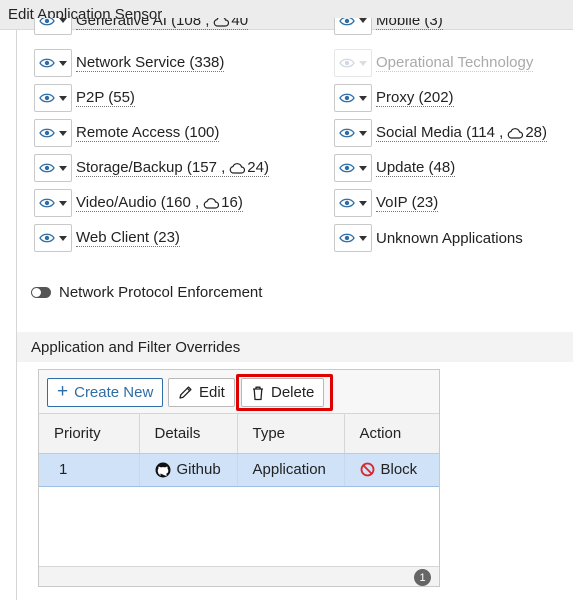 The height and width of the screenshot is (600, 573). Describe the element at coordinates (461, 133) in the screenshot. I see `category-label: Social Media (114 , 28)` at that location.